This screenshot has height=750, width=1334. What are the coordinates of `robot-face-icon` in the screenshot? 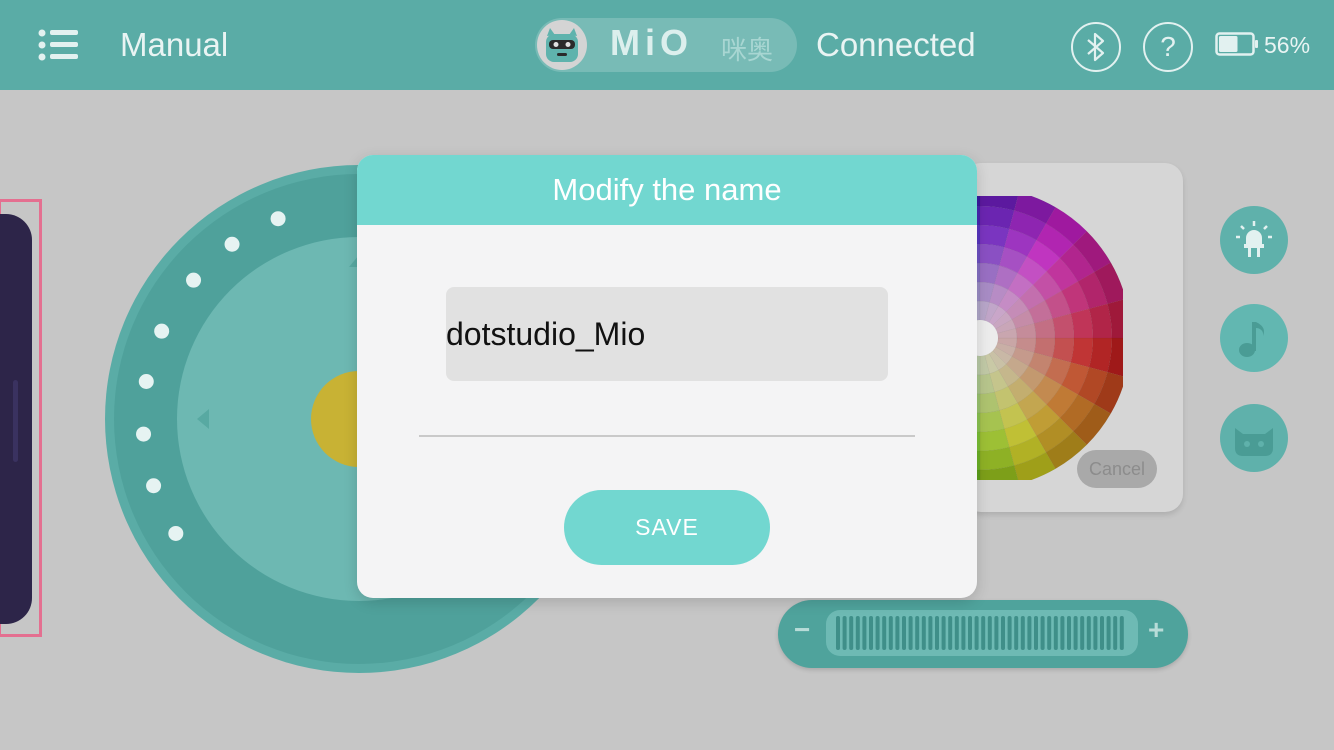 It's located at (562, 45).